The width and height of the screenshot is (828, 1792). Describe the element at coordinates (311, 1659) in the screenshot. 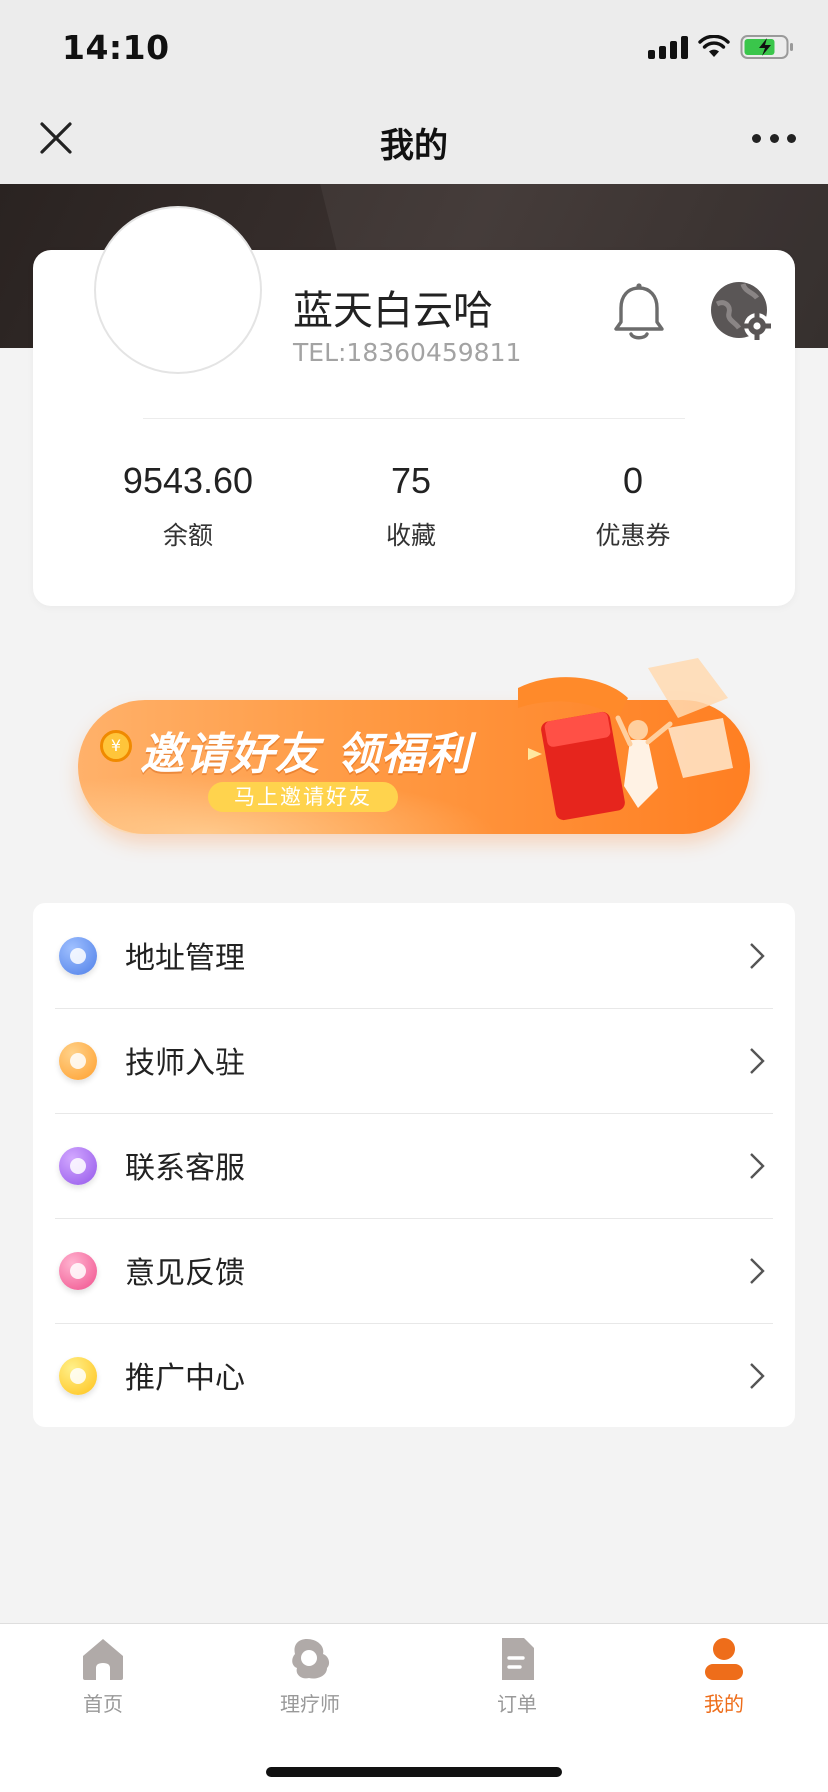

I see `therapist-icon` at that location.